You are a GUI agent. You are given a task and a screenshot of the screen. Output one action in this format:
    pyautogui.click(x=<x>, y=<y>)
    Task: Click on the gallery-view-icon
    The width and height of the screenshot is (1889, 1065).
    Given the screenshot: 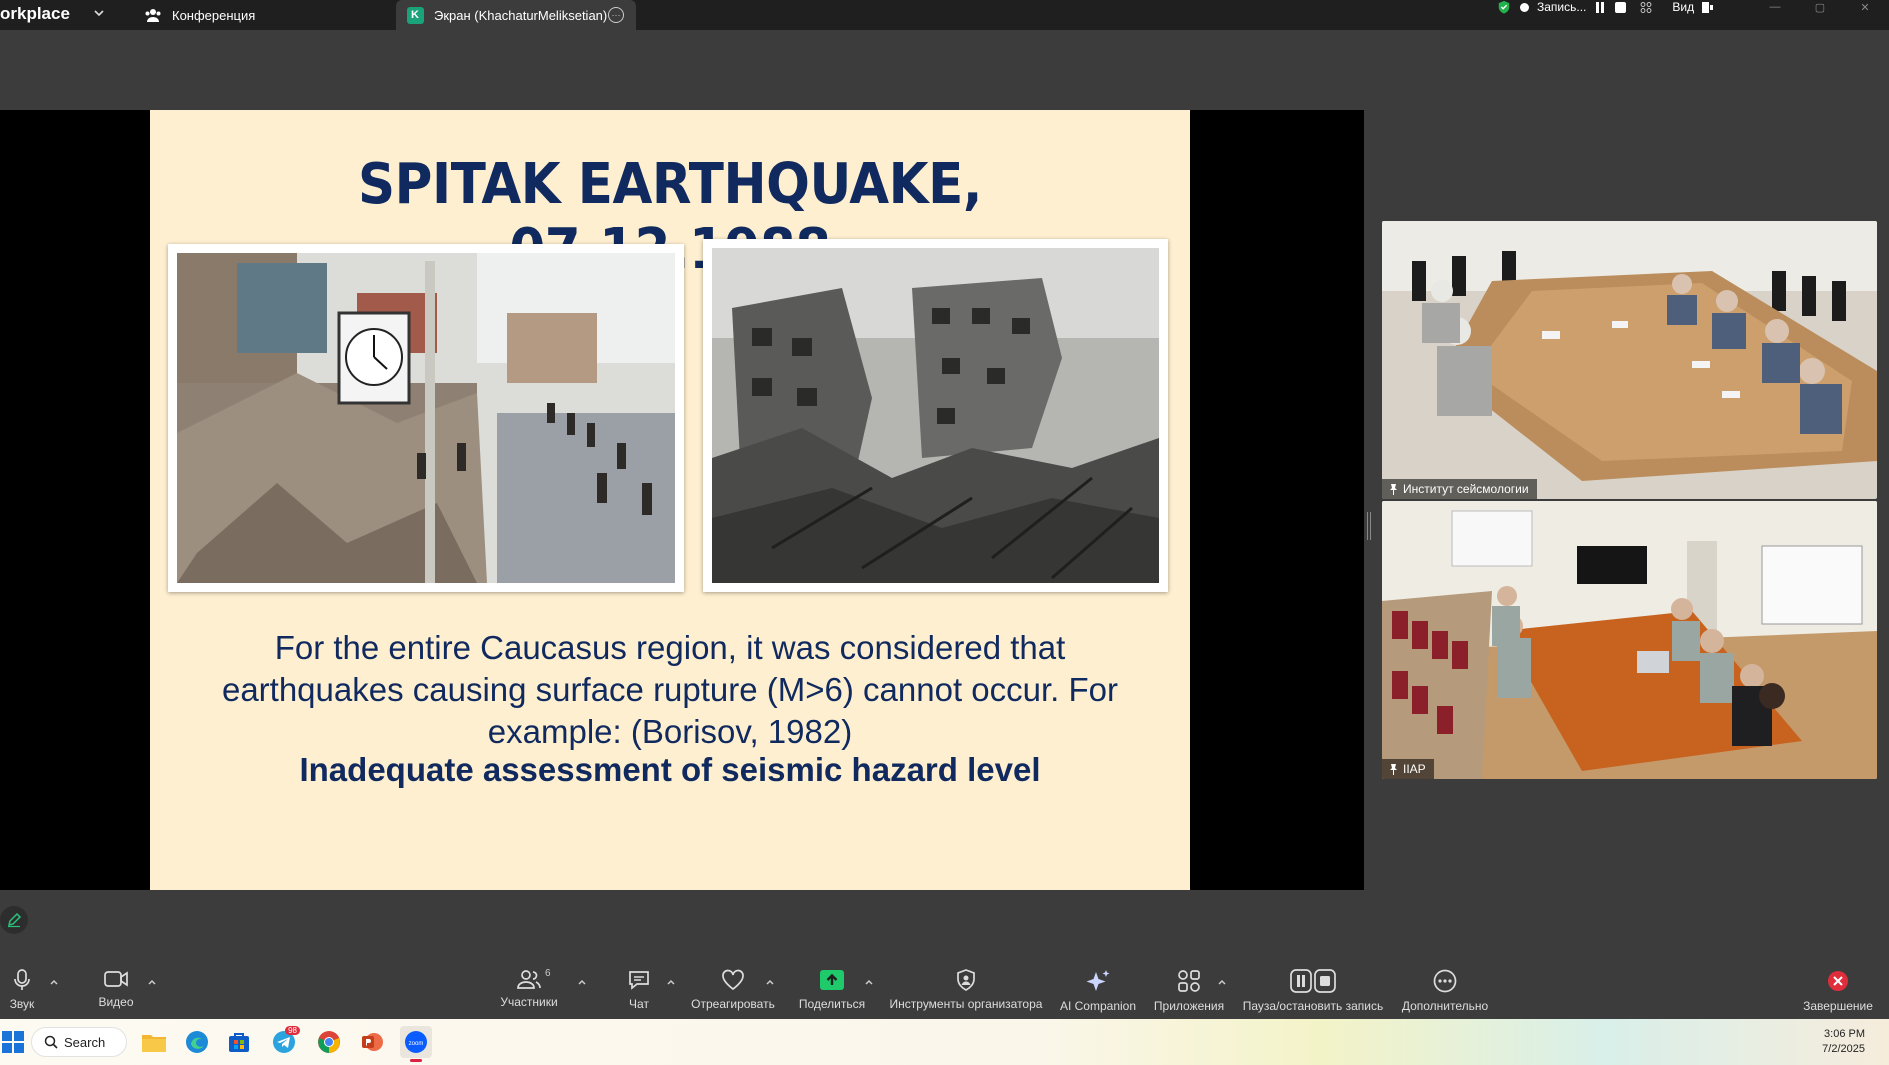 What is the action you would take?
    pyautogui.click(x=1646, y=7)
    